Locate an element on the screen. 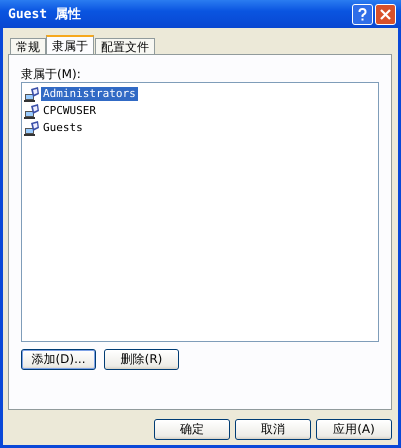 The height and width of the screenshot is (448, 401). dialog-button: 删除(R) is located at coordinates (141, 359).